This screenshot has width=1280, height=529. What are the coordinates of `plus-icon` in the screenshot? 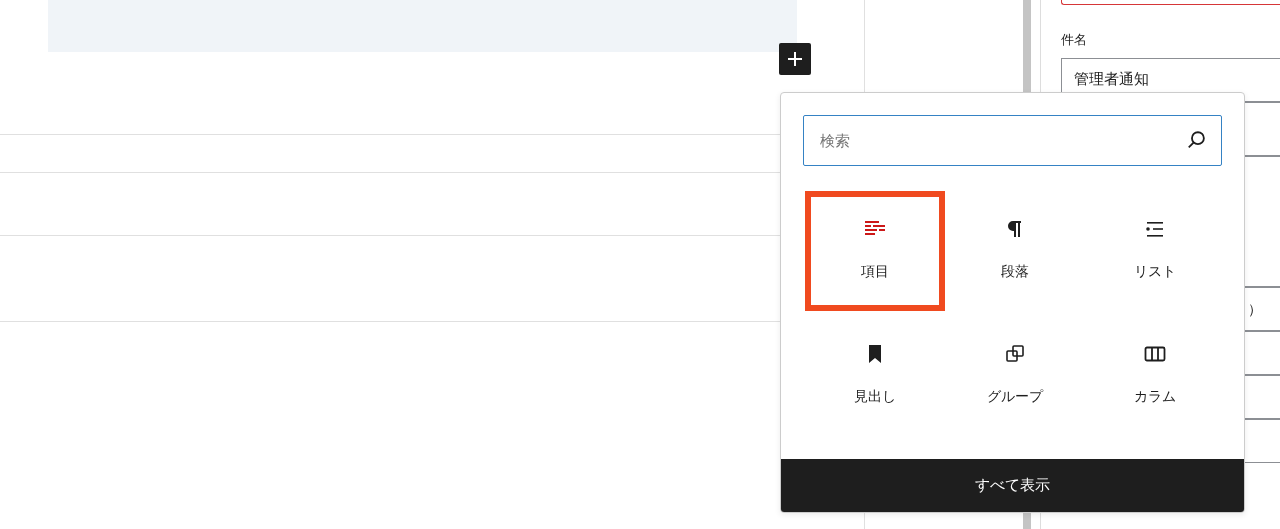 It's located at (795, 59).